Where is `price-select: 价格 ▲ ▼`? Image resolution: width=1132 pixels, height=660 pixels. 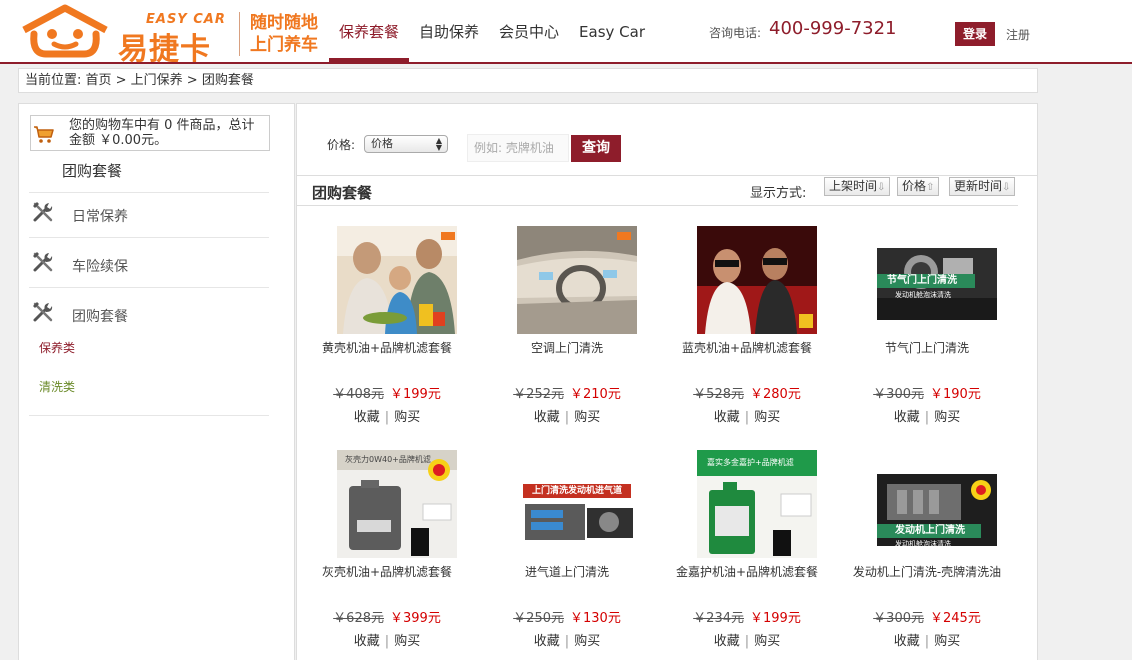 price-select: 价格 ▲ ▼ is located at coordinates (406, 144).